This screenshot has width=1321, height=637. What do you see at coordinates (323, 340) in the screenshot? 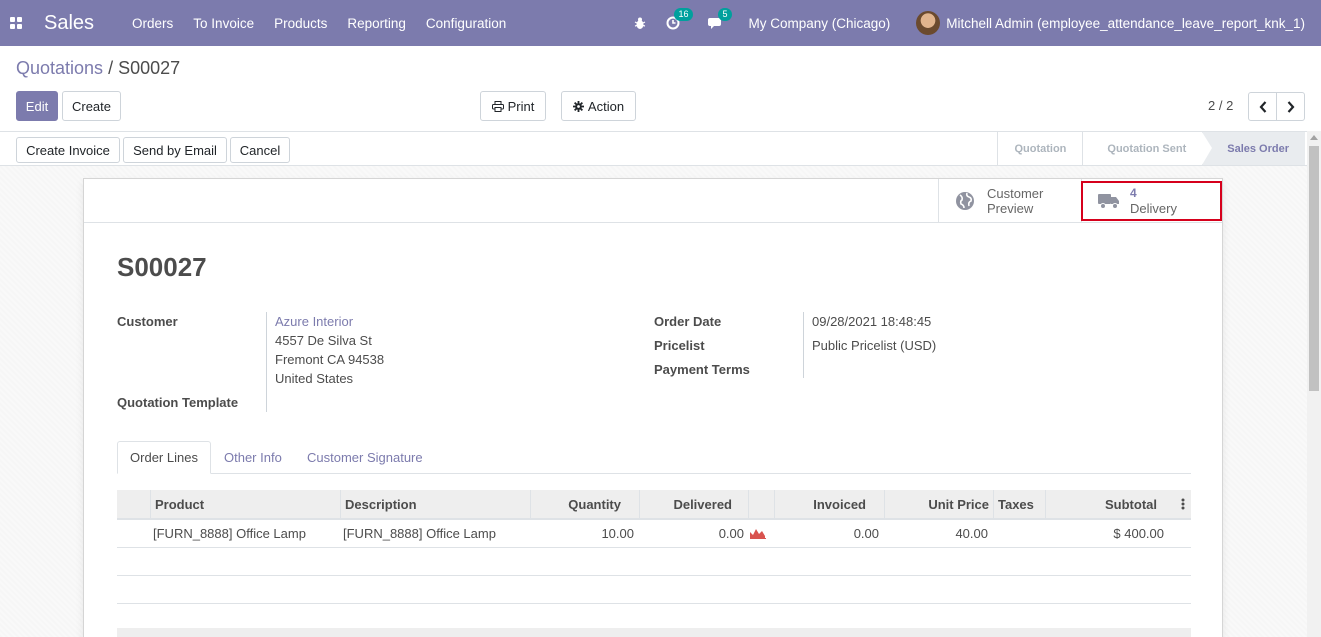
I see `address-street: 4557 De Silva St` at bounding box center [323, 340].